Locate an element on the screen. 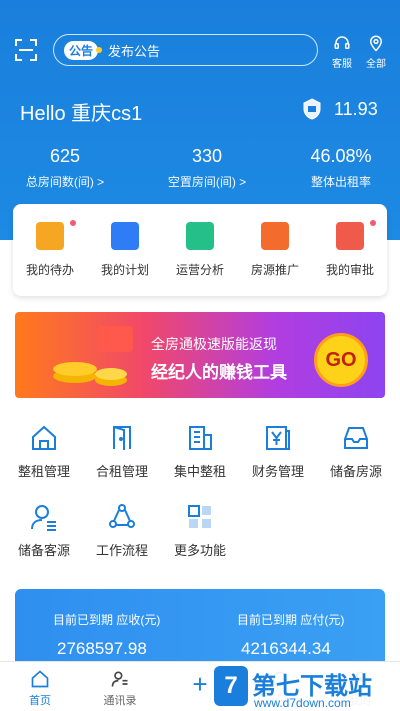  approval-badge-dot is located at coordinates (373, 223).